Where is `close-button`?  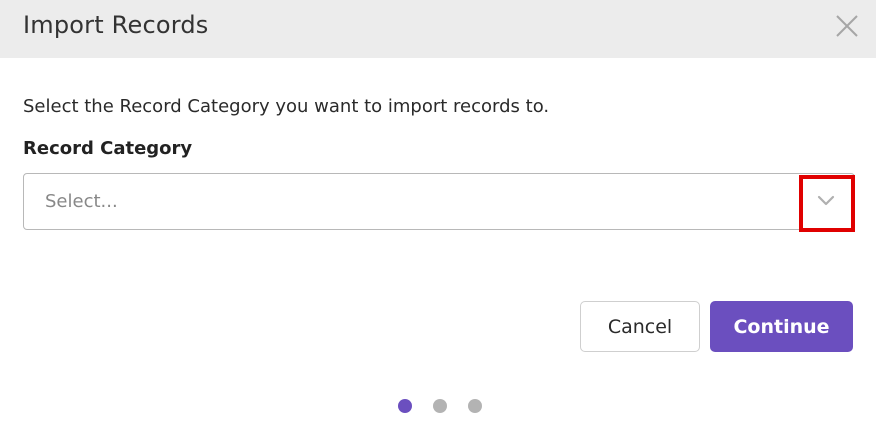 close-button is located at coordinates (847, 26).